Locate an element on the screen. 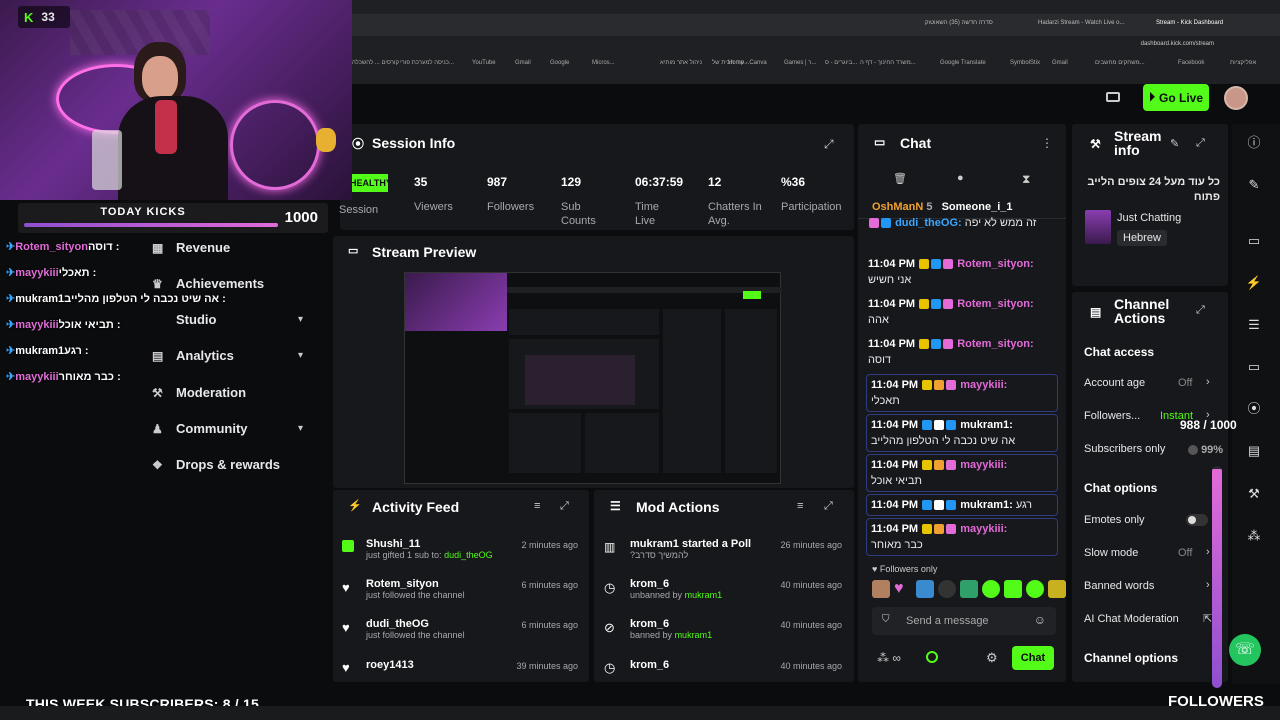 Image resolution: width=1280 pixels, height=720 pixels. top-chatter: Someone_i_1 is located at coordinates (977, 207).